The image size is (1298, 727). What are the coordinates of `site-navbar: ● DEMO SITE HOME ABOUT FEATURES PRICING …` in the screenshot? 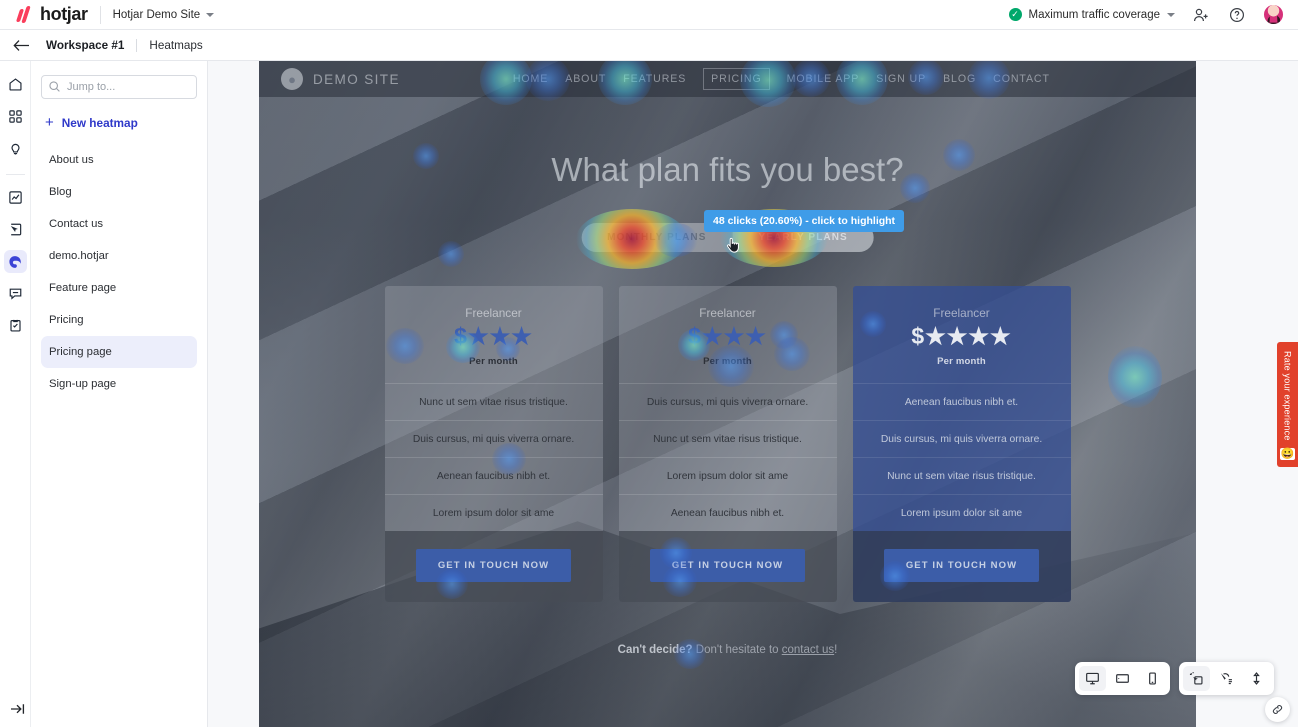 It's located at (727, 79).